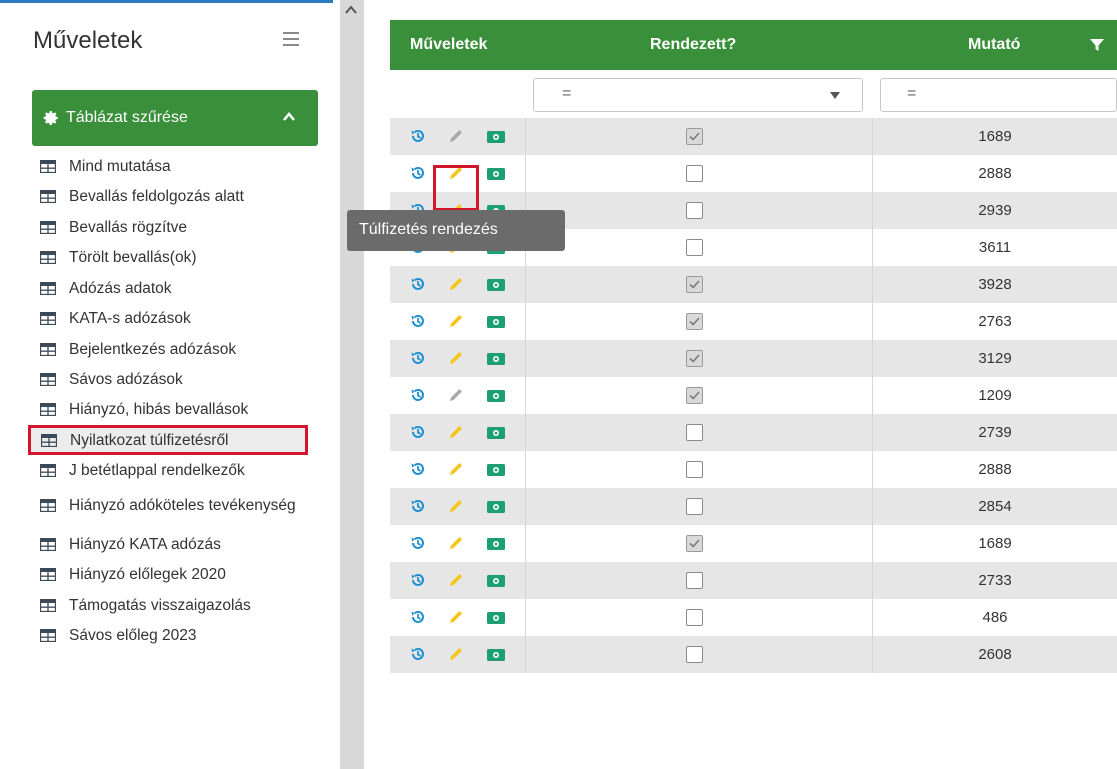 The image size is (1117, 769). What do you see at coordinates (753, 284) in the screenshot?
I see `table-row: 3928` at bounding box center [753, 284].